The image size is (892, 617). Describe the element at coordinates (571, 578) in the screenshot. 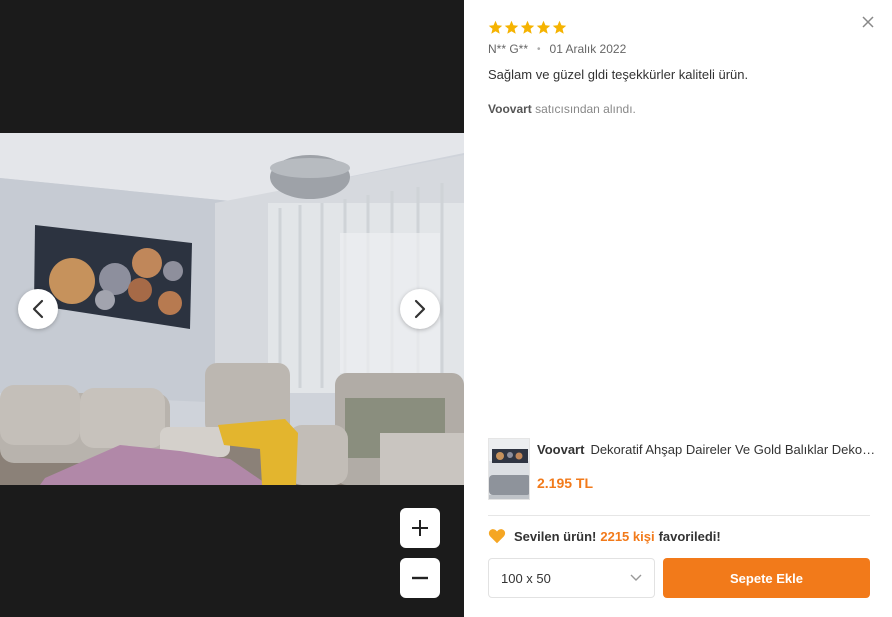

I see `size-select: 100 x 50` at that location.